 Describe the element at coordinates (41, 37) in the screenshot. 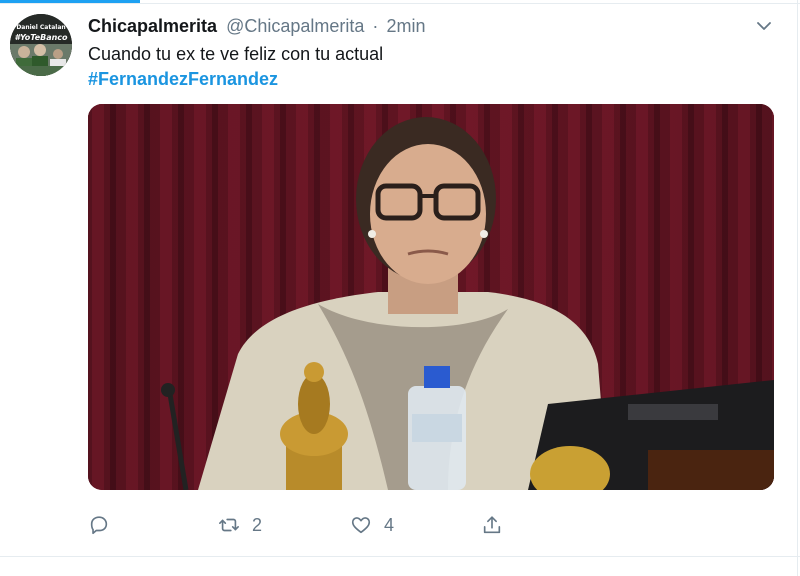

I see `avatar-caption-line2: #YoTeBanco` at that location.